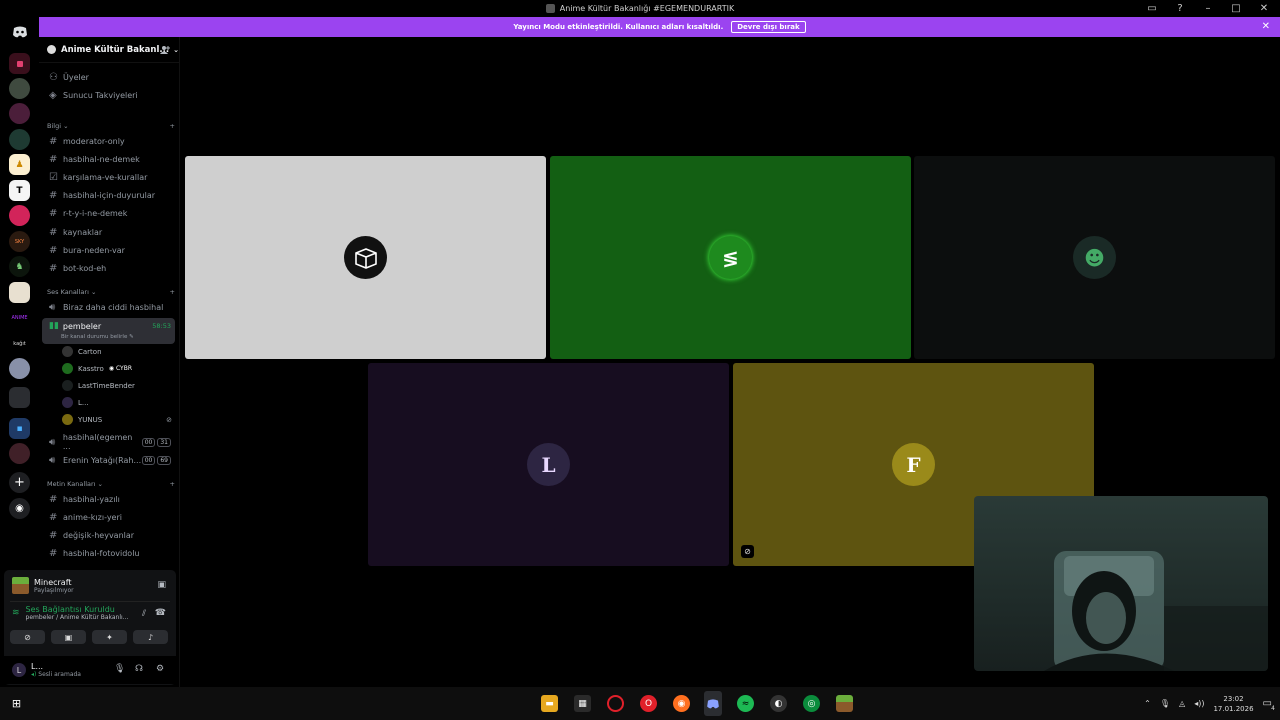 The width and height of the screenshot is (1280, 720). Describe the element at coordinates (681, 703) in the screenshot. I see `firefox-icon: ◉` at that location.